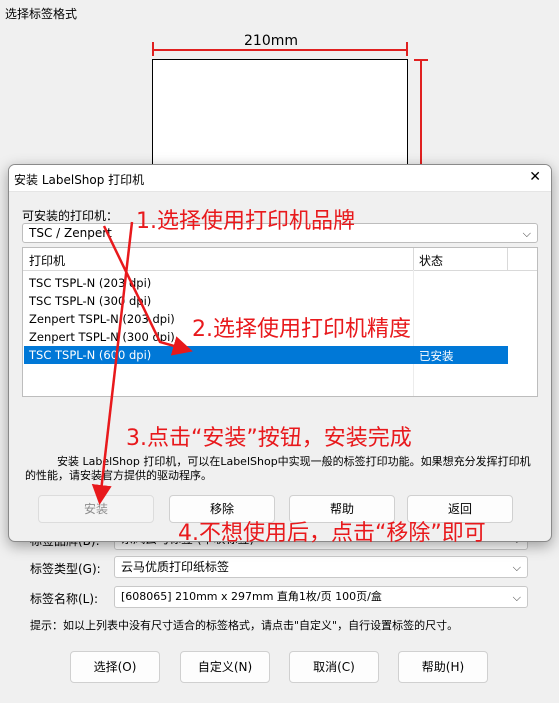 This screenshot has width=559, height=703. I want to click on arrow-to-selected-printer, so click(147, 290).